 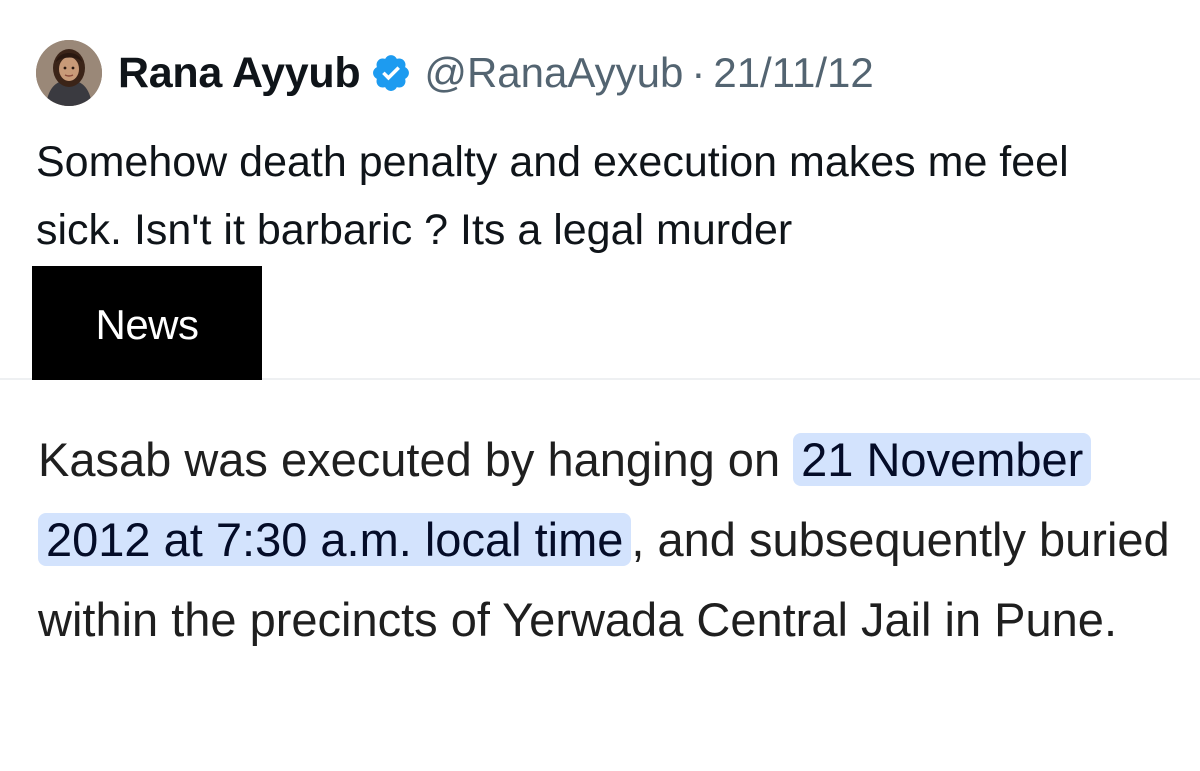 I want to click on news-label: News, so click(x=147, y=324).